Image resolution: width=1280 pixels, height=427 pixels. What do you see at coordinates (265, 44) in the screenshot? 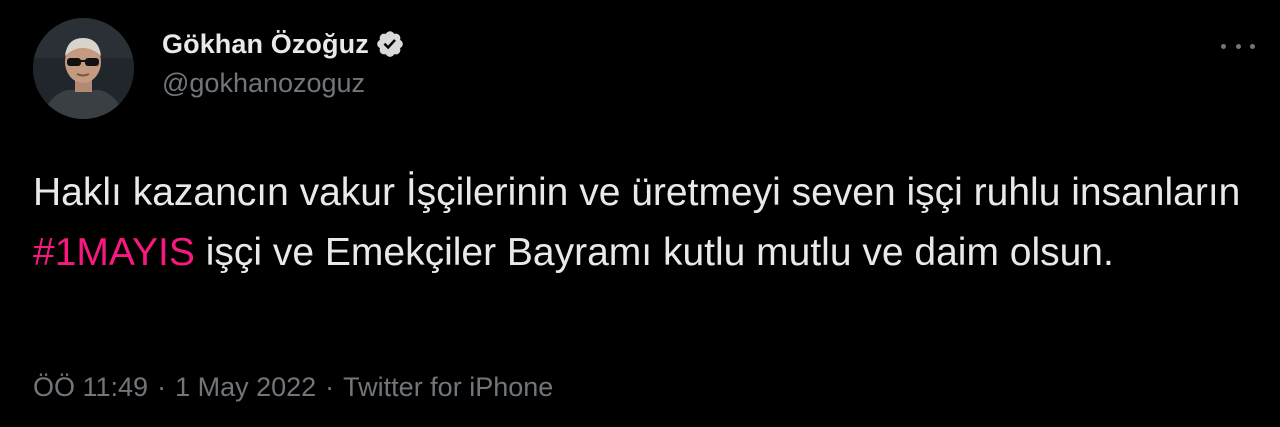
I see `display-name: Gökhan Özoğuz` at bounding box center [265, 44].